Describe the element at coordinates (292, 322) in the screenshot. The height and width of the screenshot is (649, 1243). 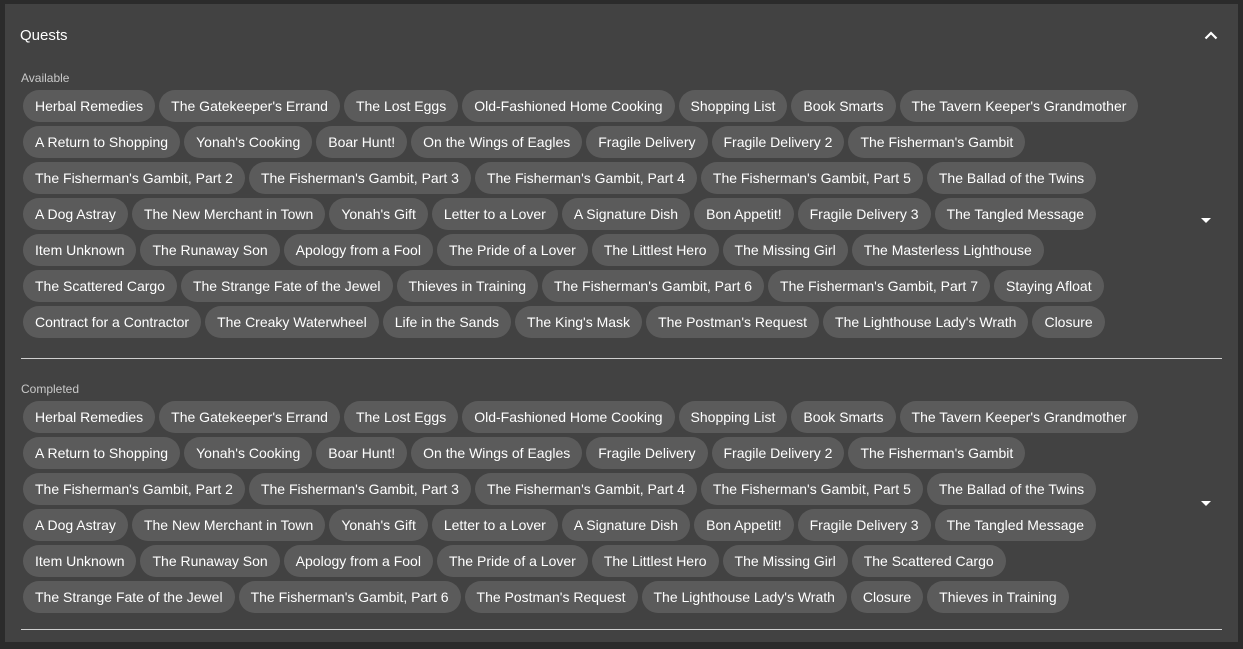
I see `quest-chip: The Creaky Waterwheel` at that location.